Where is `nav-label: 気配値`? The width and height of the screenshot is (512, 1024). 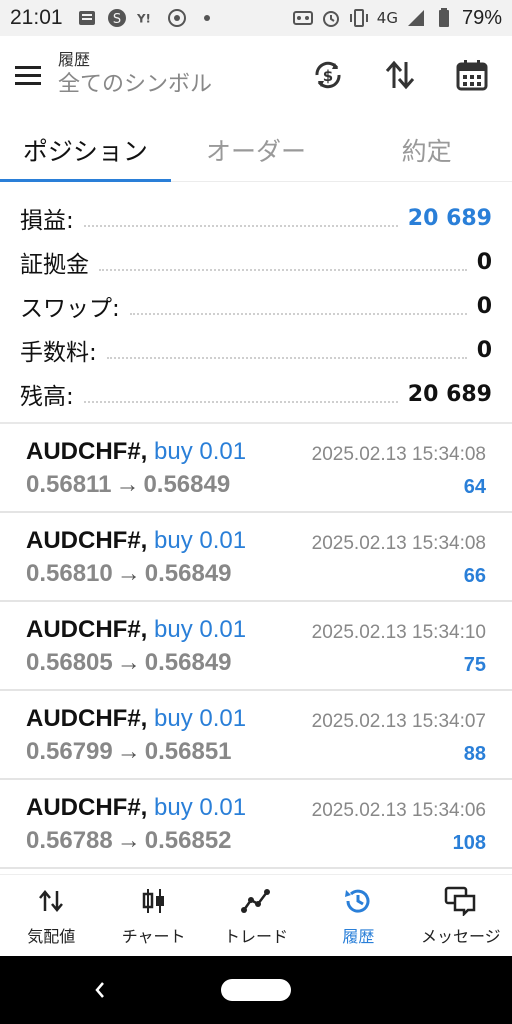 nav-label: 気配値 is located at coordinates (51, 936).